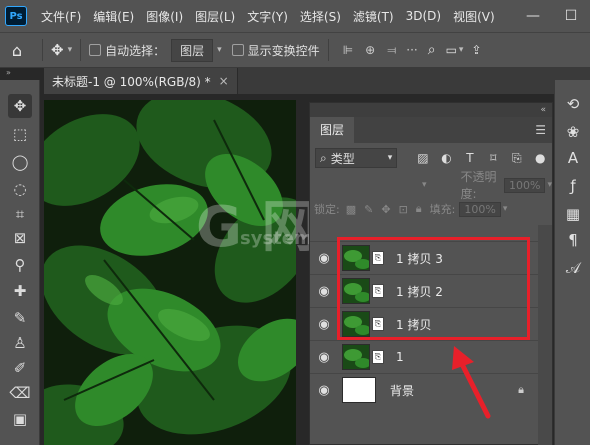 The height and width of the screenshot is (445, 590). Describe the element at coordinates (351, 209) in the screenshot. I see `lock-transparency-icon: ▩` at that location.